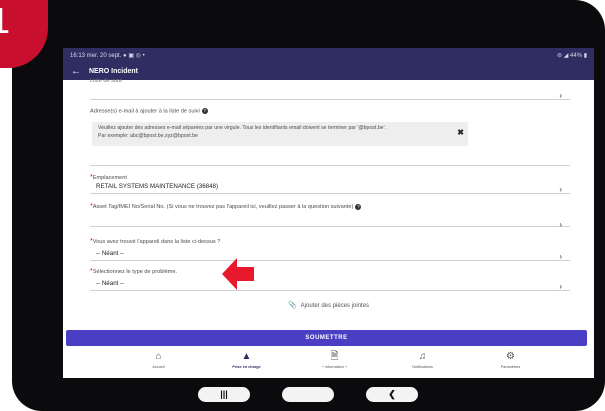 The width and height of the screenshot is (605, 411). I want to click on nav-label: Prise en charge, so click(246, 367).